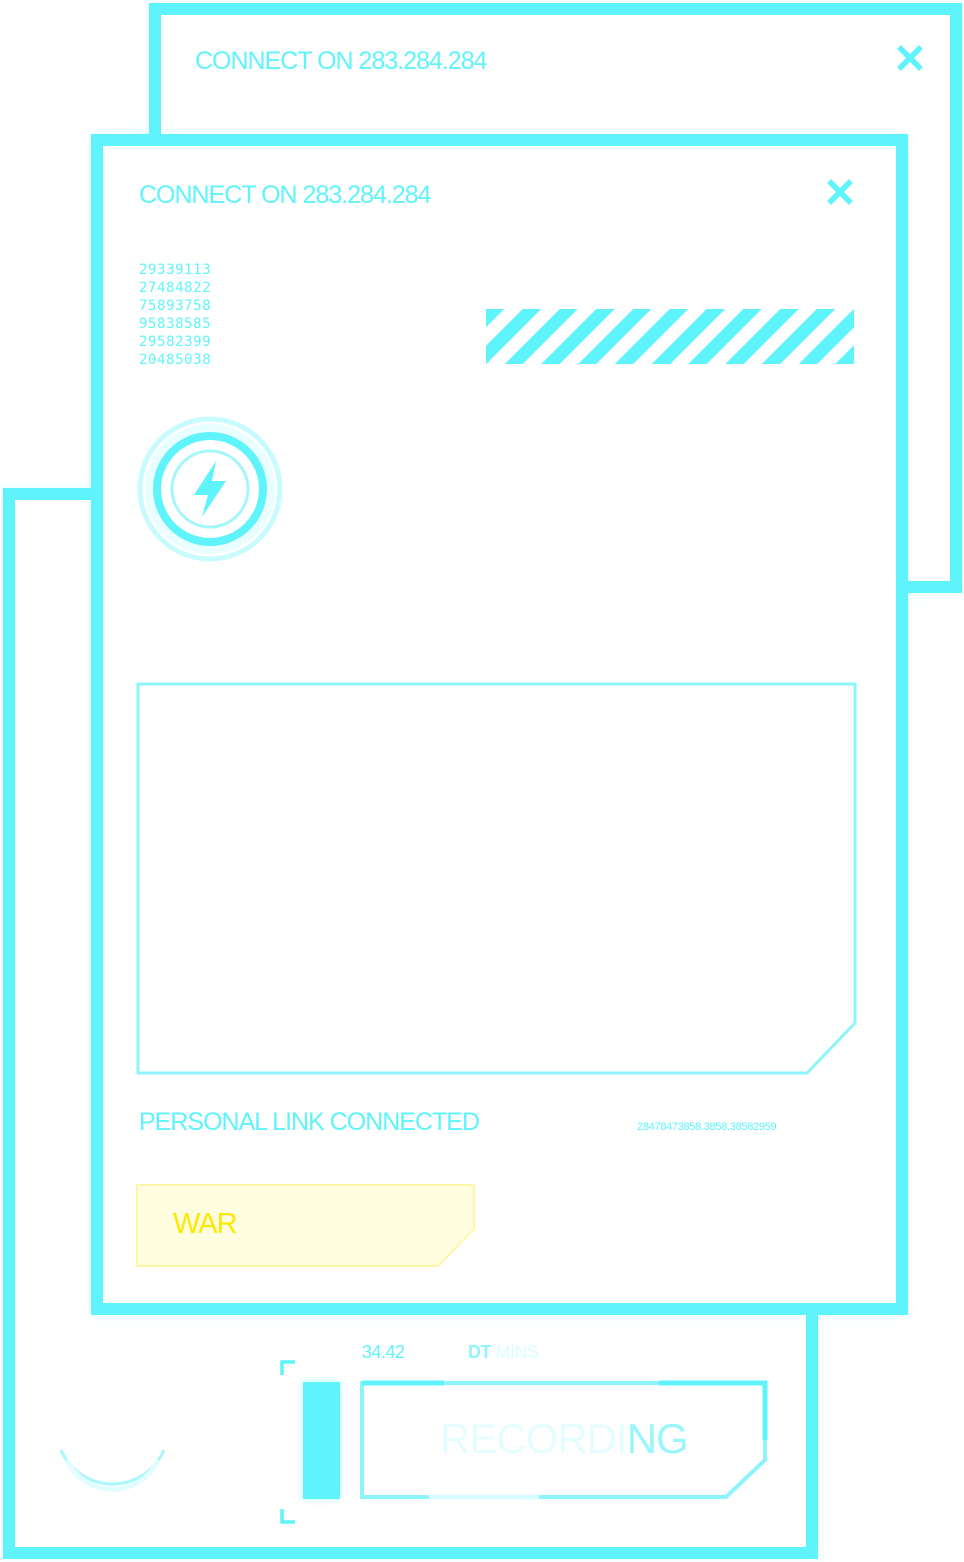  I want to click on unit-bold: DT, so click(480, 1352).